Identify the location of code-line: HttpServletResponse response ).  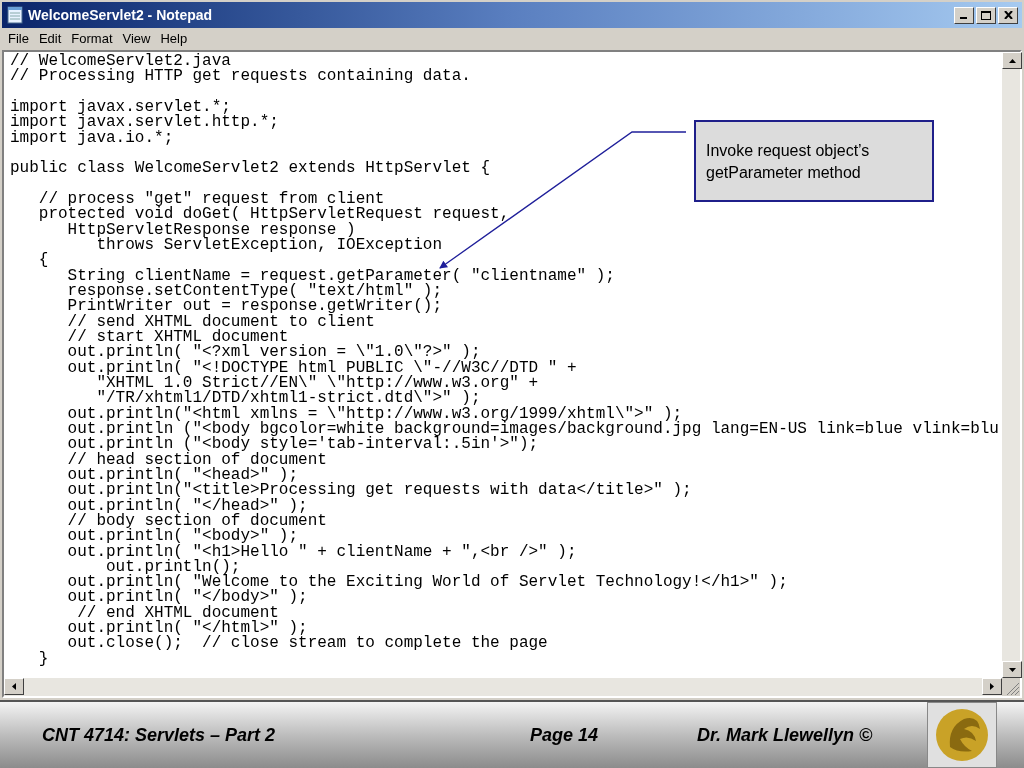
(211, 230).